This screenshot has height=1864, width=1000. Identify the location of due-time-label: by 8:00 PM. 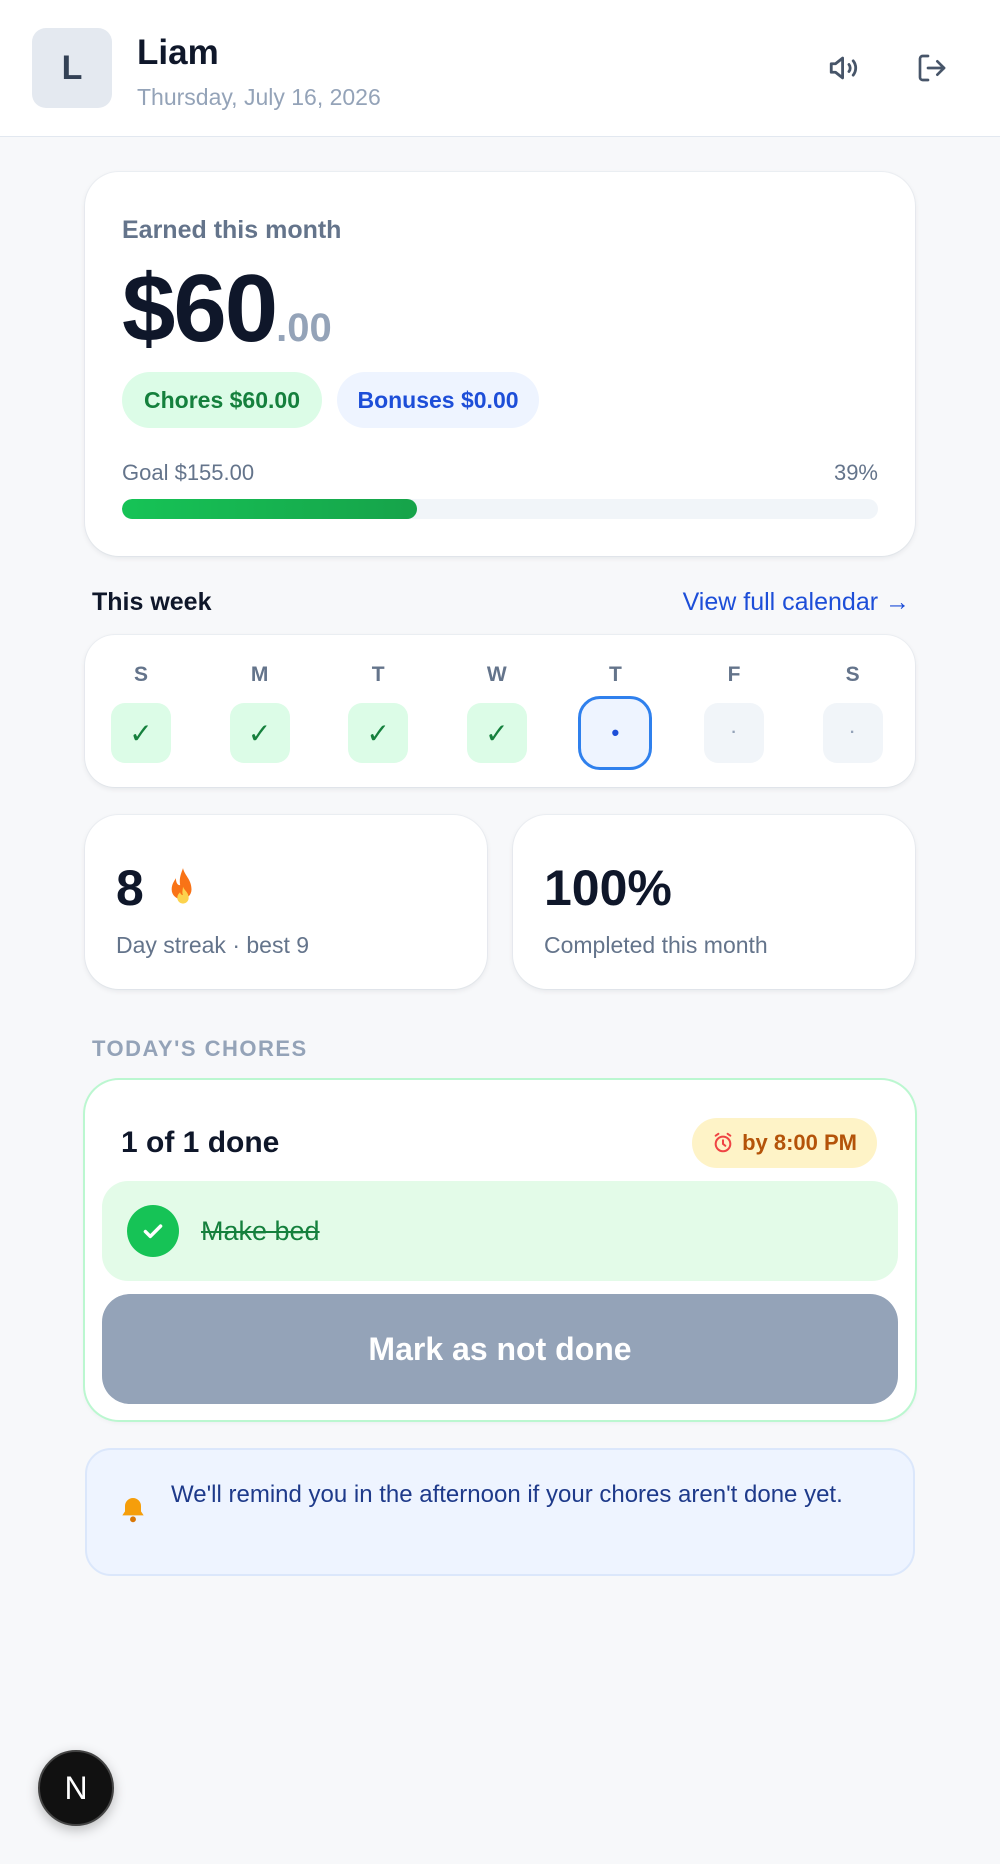
(799, 1142).